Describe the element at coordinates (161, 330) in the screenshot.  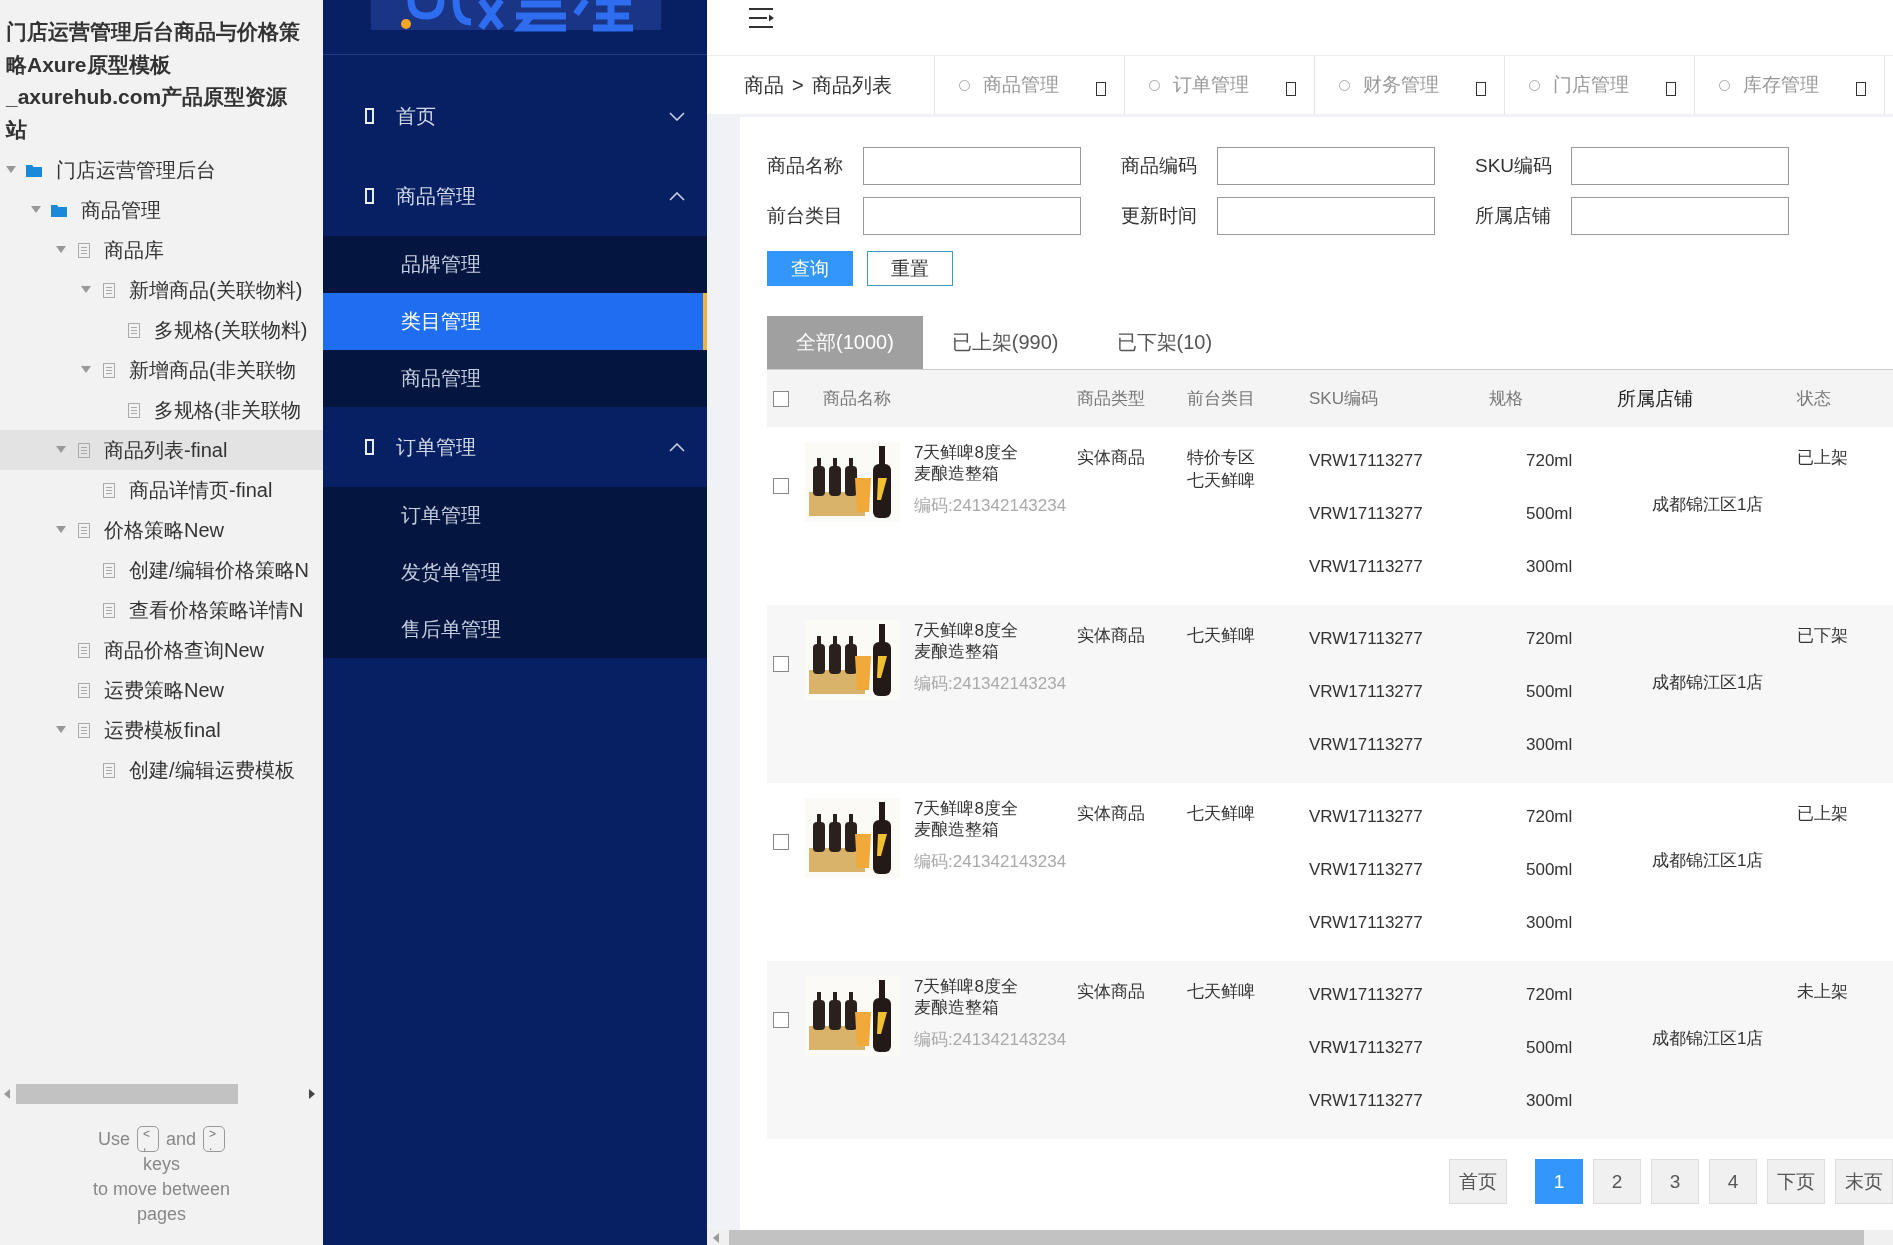
I see `tree-item: 多规格(关联物料)` at that location.